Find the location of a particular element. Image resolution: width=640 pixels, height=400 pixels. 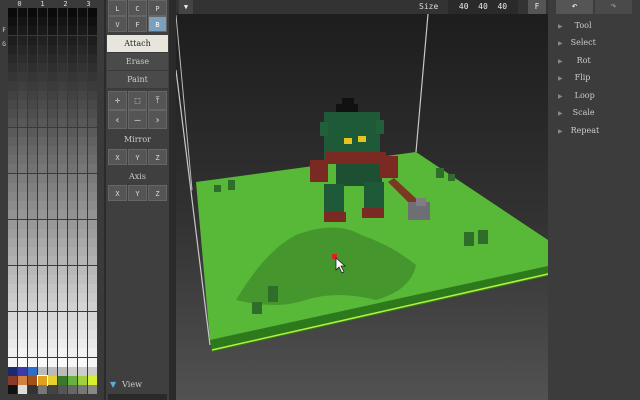

mode-f-button: F is located at coordinates (137, 24).